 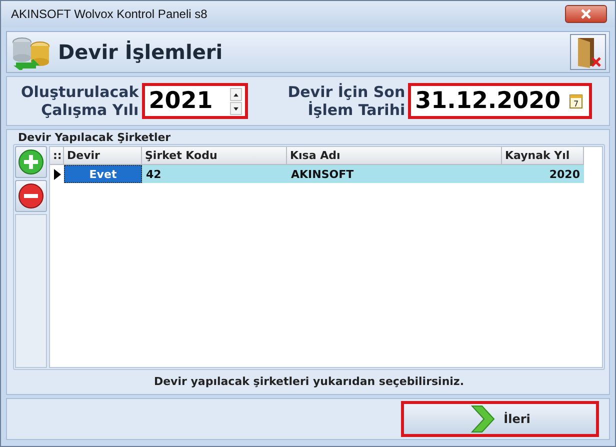 I want to click on add-button, so click(x=31, y=162).